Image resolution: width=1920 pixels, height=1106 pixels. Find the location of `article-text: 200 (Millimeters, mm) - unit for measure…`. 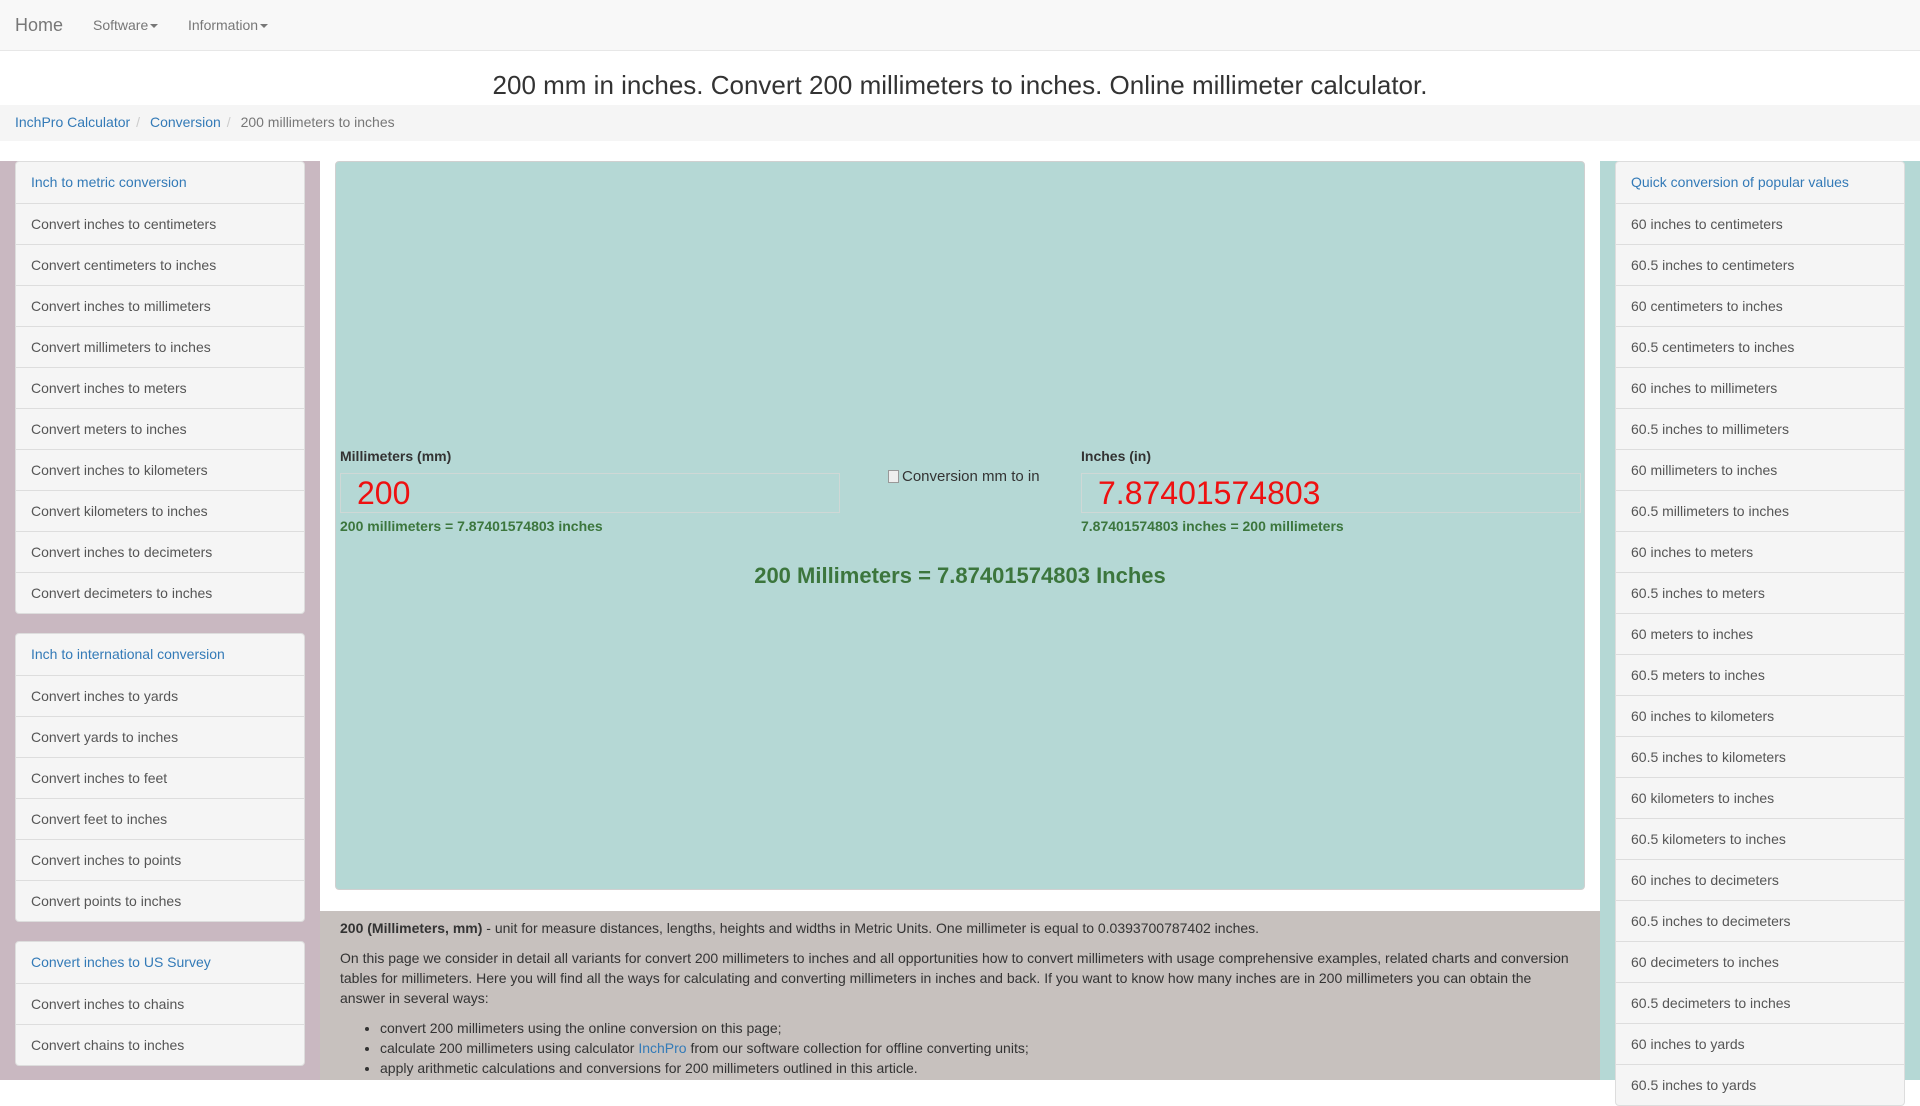

article-text: 200 (Millimeters, mm) - unit for measure… is located at coordinates (960, 998).